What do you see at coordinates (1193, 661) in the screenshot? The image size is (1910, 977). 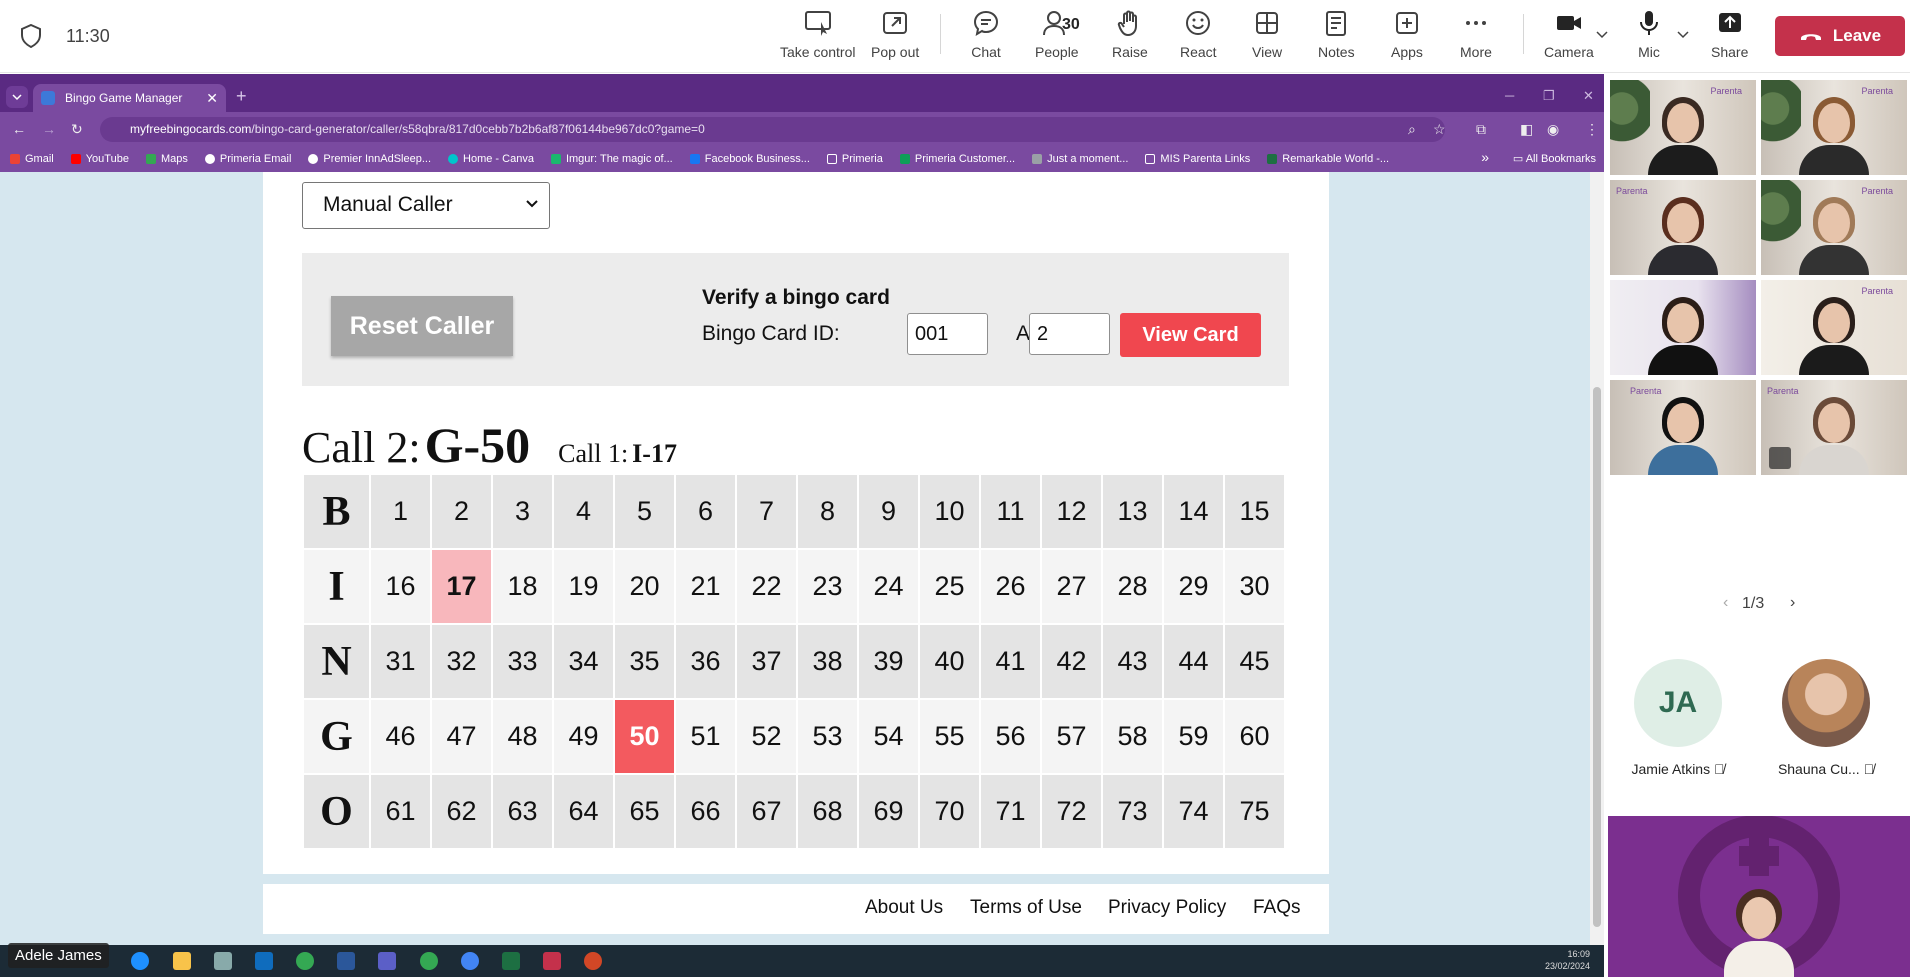 I see `board-number-cell: 44` at bounding box center [1193, 661].